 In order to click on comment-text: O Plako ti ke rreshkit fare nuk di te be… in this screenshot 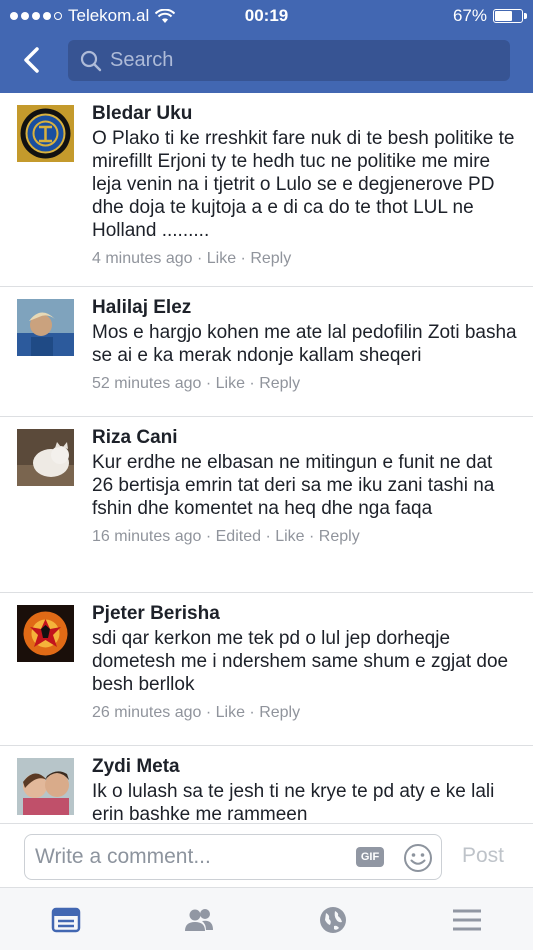, I will do `click(303, 184)`.